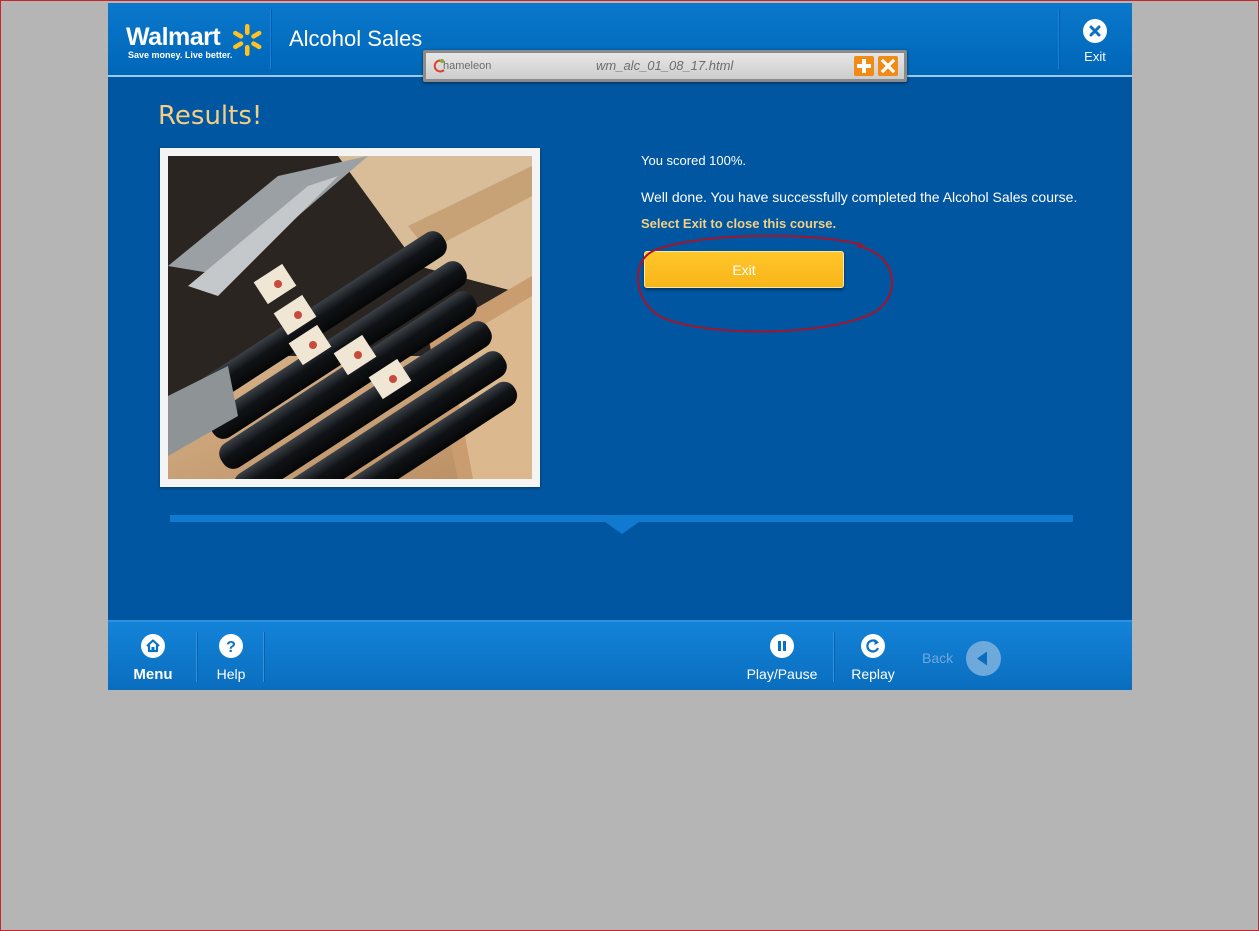 The width and height of the screenshot is (1259, 931). Describe the element at coordinates (231, 674) in the screenshot. I see `help-label: Help` at that location.